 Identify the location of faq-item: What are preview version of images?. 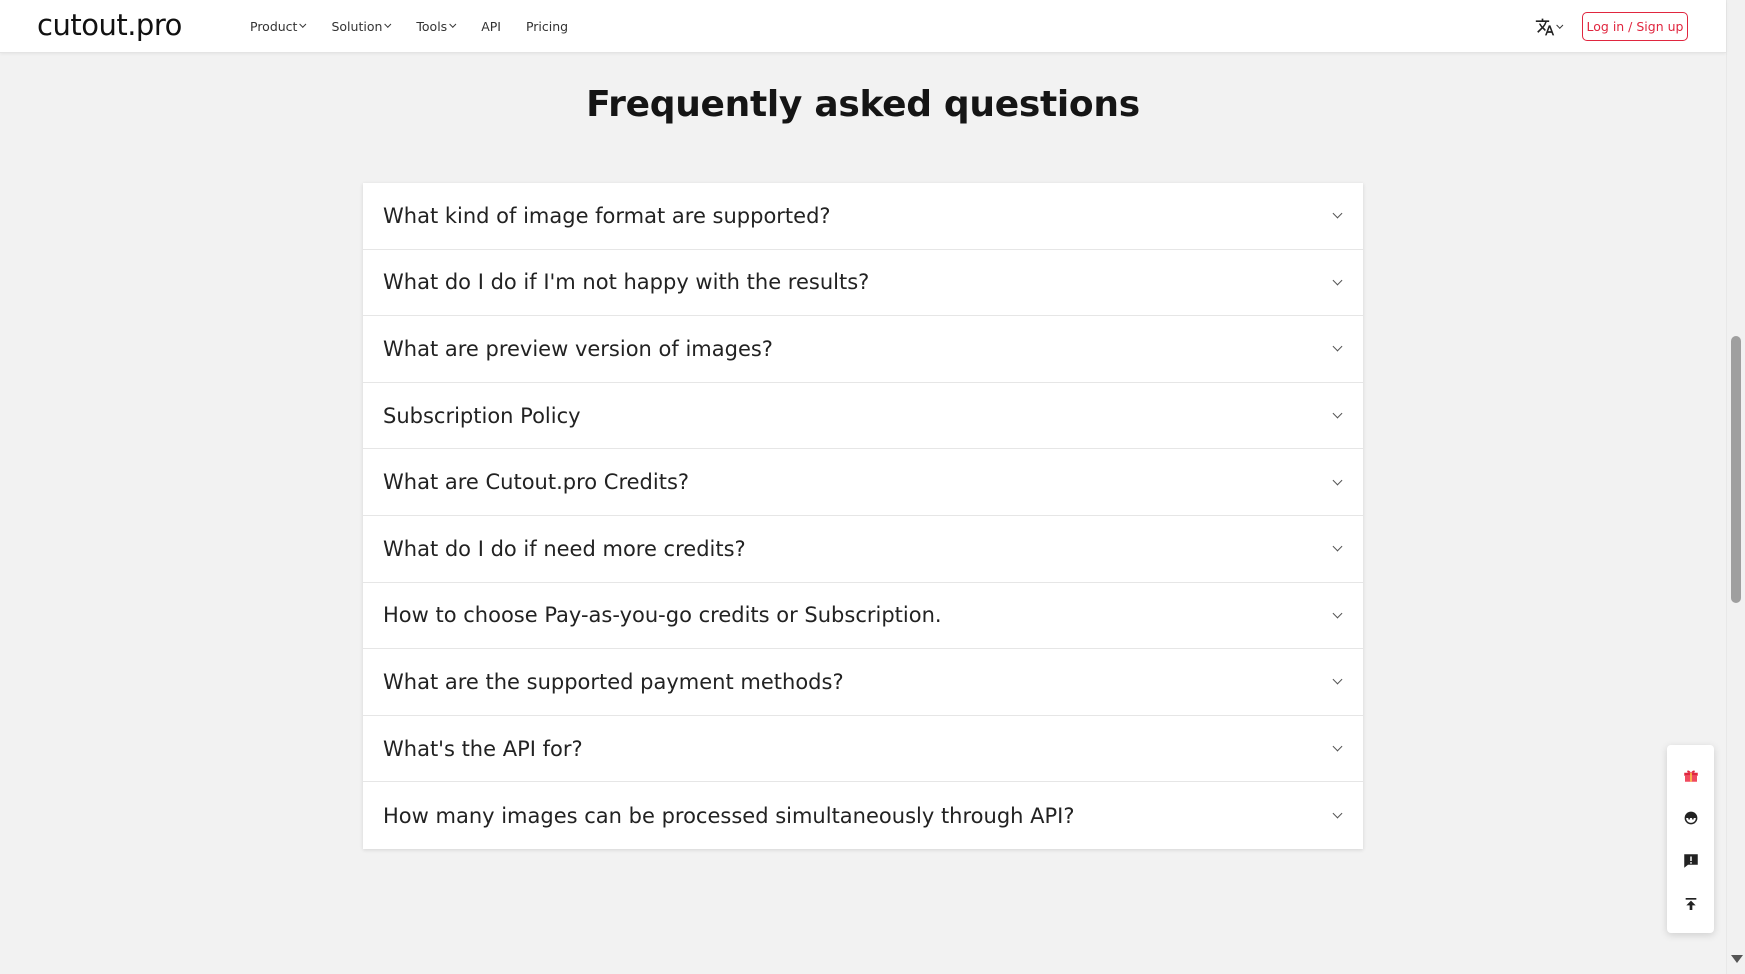
(863, 349).